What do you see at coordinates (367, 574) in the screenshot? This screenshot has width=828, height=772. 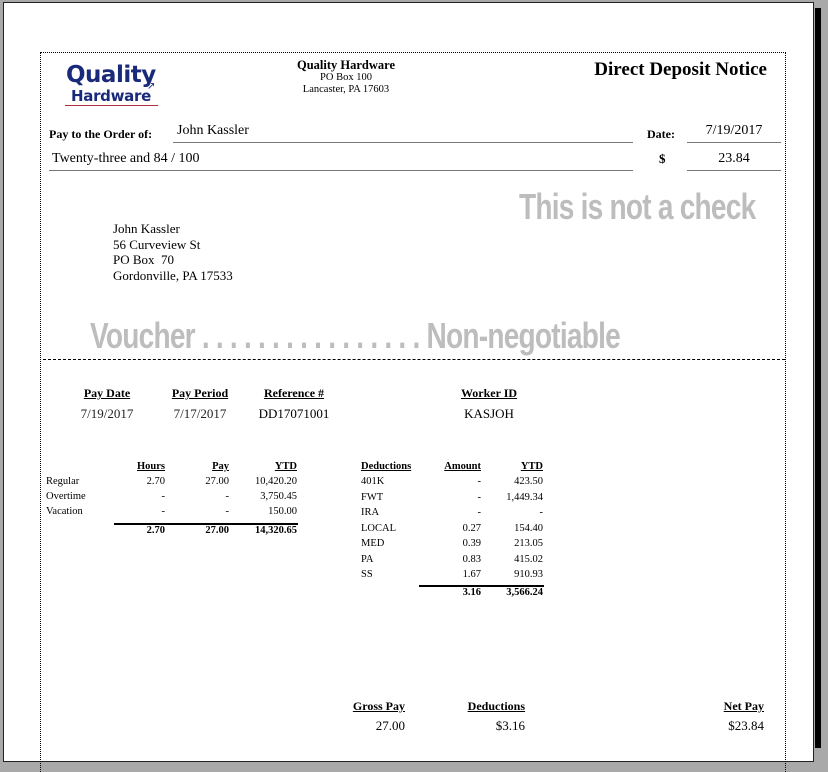 I see `deduction-label: SS` at bounding box center [367, 574].